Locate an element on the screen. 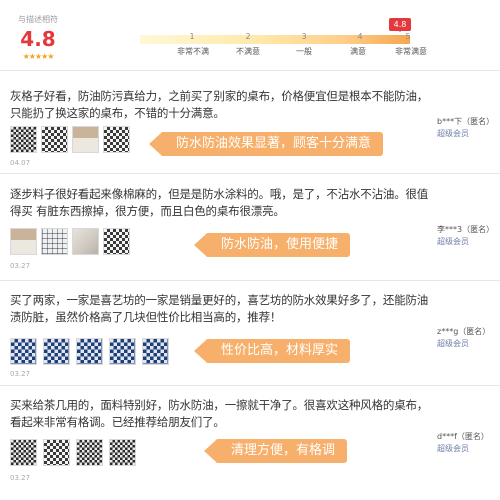 The image size is (500, 500). rating-marker: 4.8 is located at coordinates (400, 25).